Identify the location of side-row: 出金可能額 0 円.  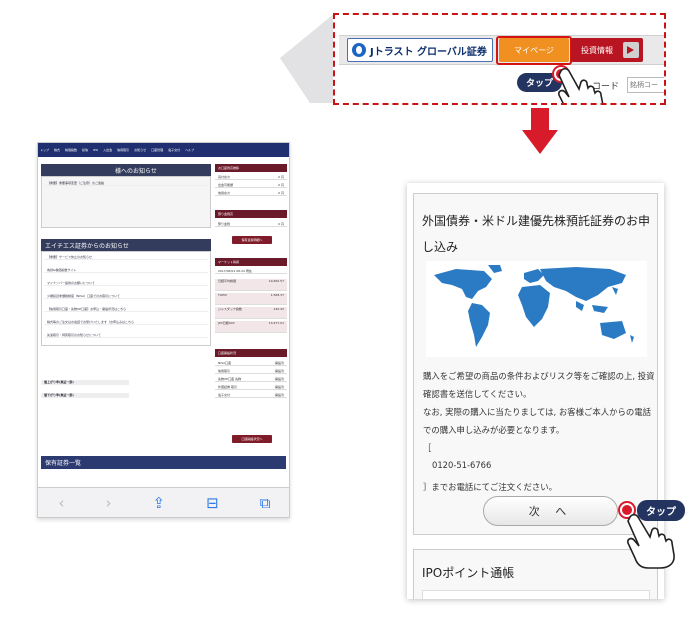
(251, 185).